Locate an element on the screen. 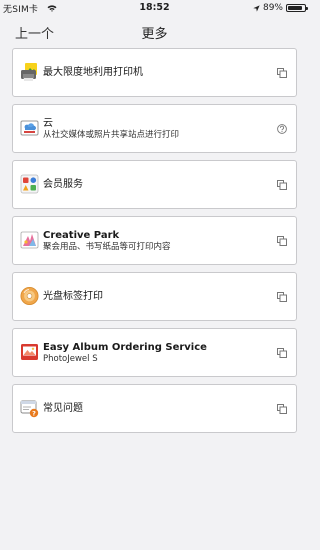  battery-level is located at coordinates (295, 8).